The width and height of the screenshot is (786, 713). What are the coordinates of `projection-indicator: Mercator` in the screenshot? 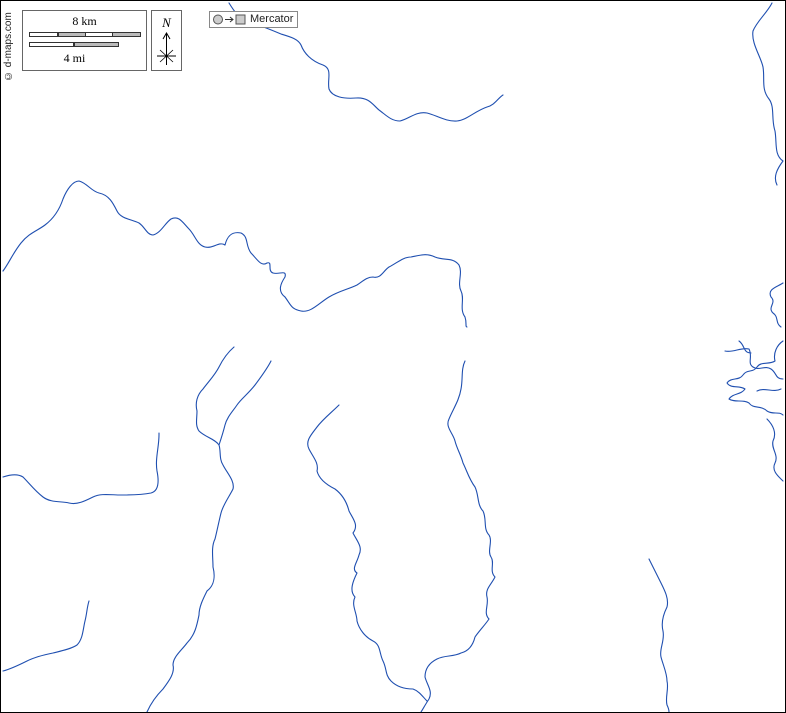 It's located at (253, 19).